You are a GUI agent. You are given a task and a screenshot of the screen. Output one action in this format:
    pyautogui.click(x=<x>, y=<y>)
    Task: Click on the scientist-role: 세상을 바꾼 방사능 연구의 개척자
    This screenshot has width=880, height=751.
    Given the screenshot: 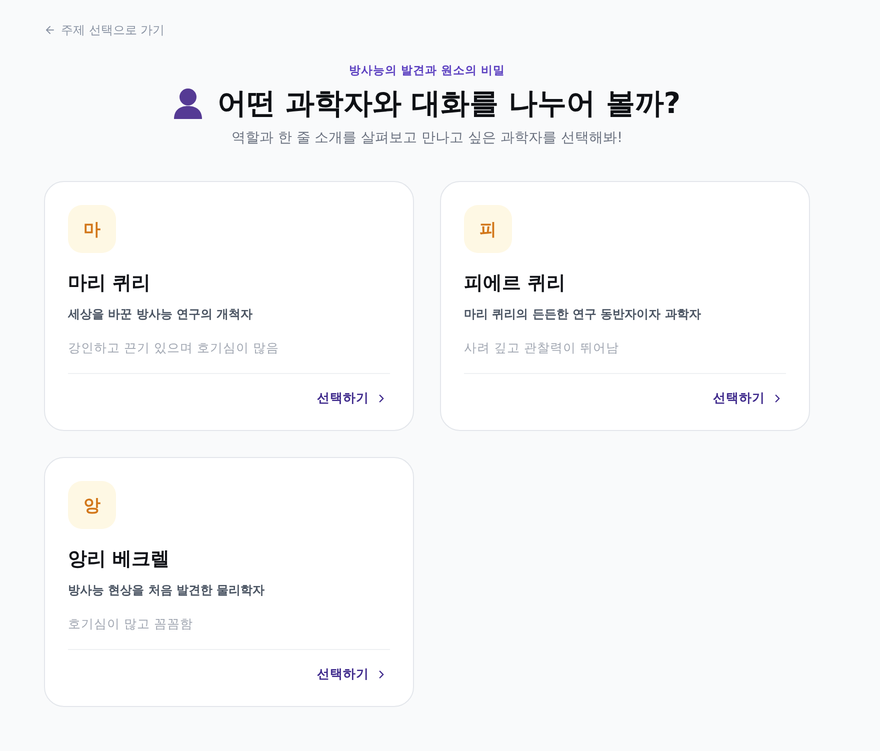 What is the action you would take?
    pyautogui.click(x=161, y=314)
    